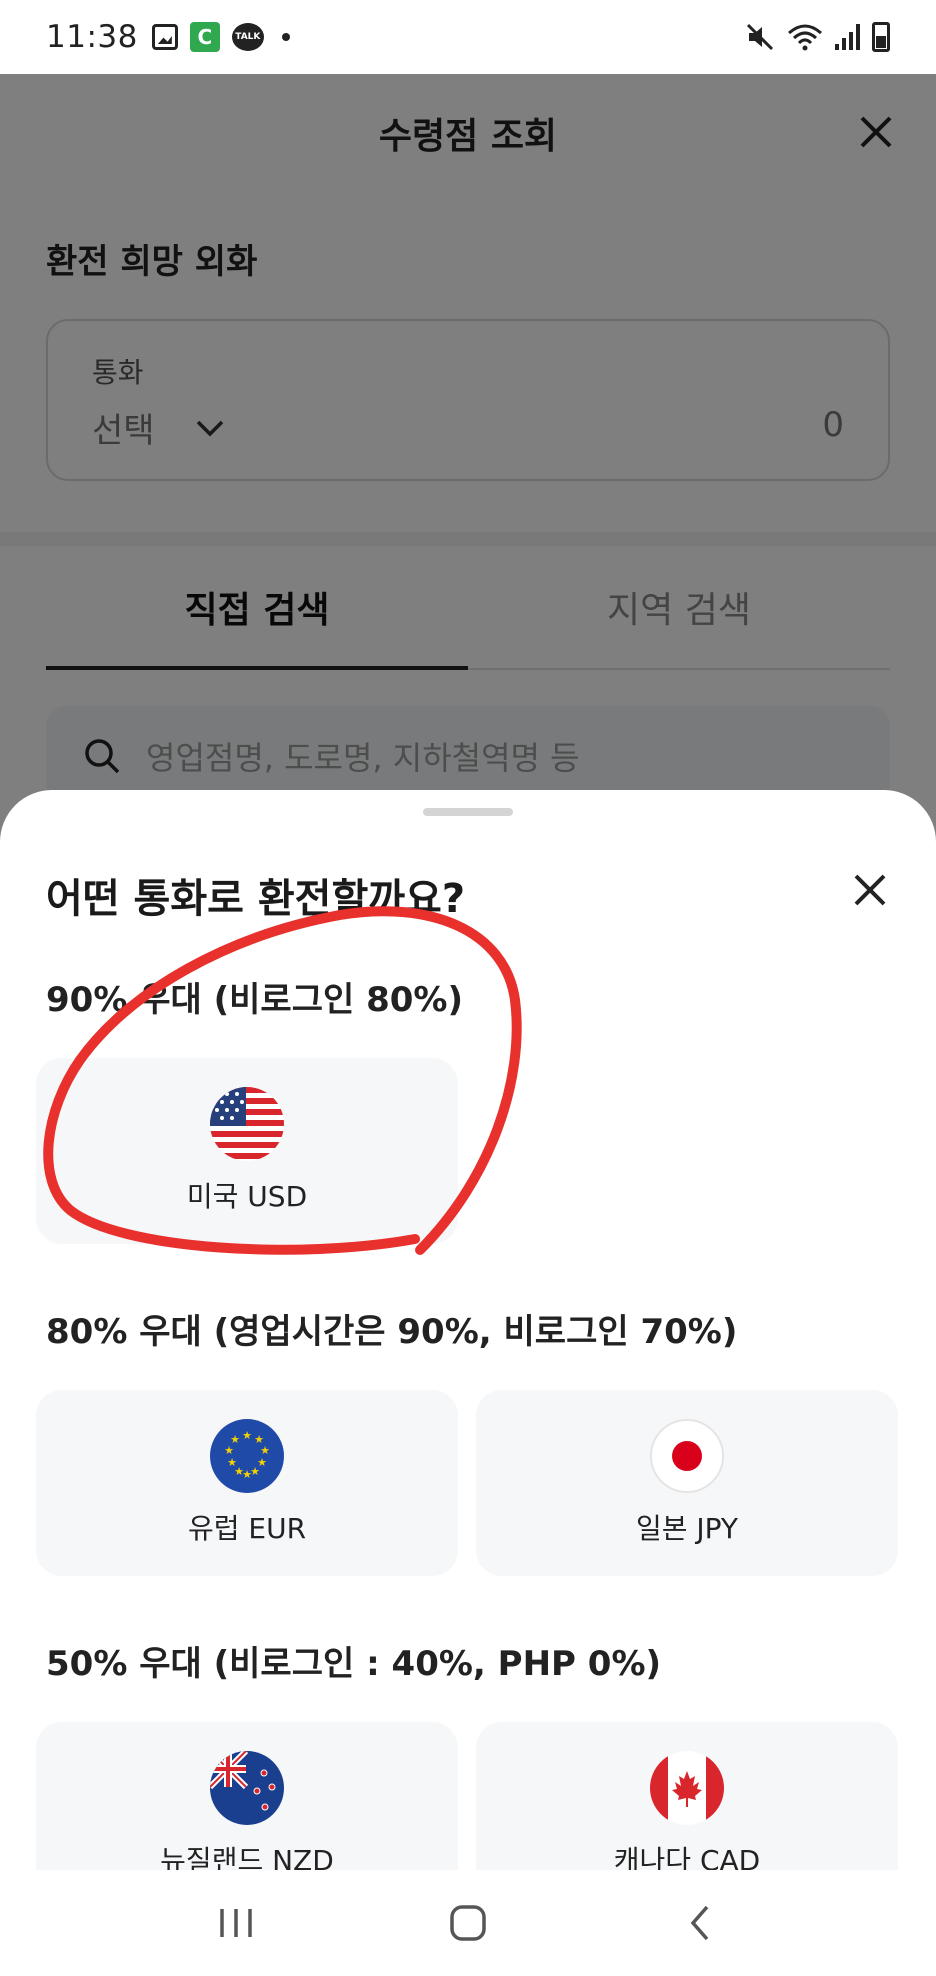 Image resolution: width=936 pixels, height=1976 pixels. Describe the element at coordinates (881, 37) in the screenshot. I see `battery-icon` at that location.